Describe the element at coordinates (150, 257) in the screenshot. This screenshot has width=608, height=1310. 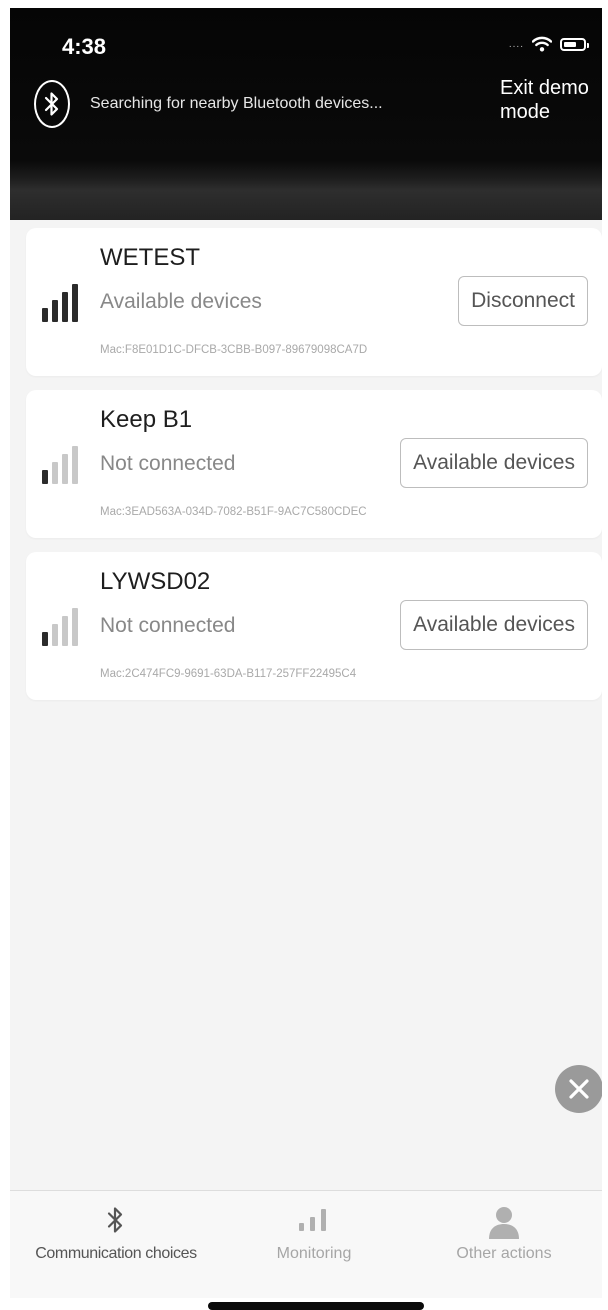
I see `device-name: WETEST` at that location.